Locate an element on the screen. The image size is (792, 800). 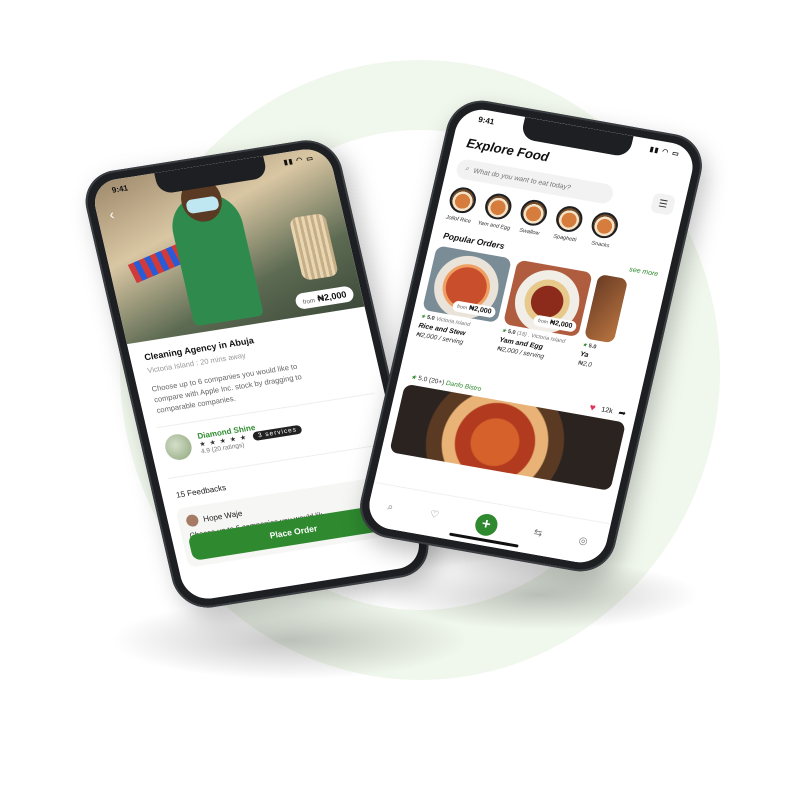
profile-tab-icon: ◎ is located at coordinates (583, 541).